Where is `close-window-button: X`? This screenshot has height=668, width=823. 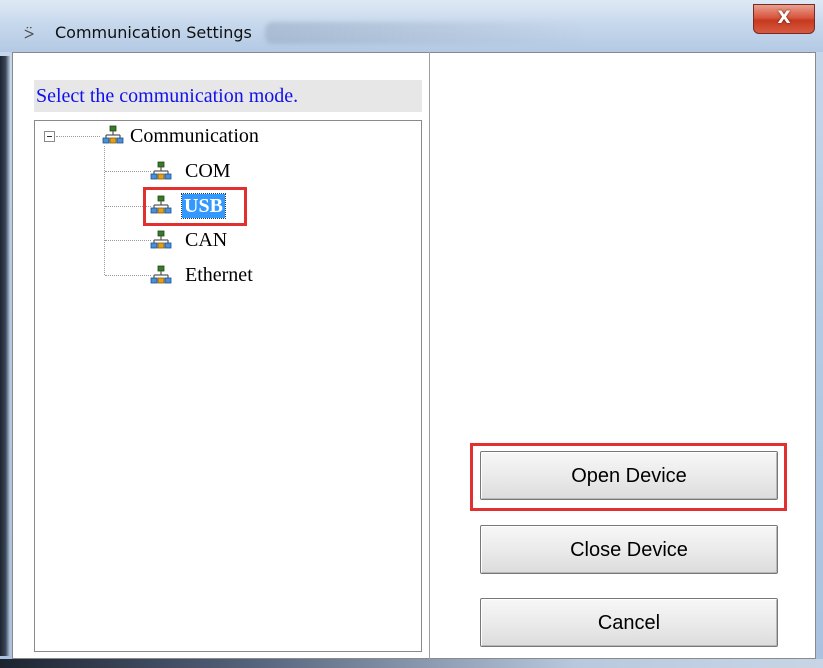 close-window-button: X is located at coordinates (784, 19).